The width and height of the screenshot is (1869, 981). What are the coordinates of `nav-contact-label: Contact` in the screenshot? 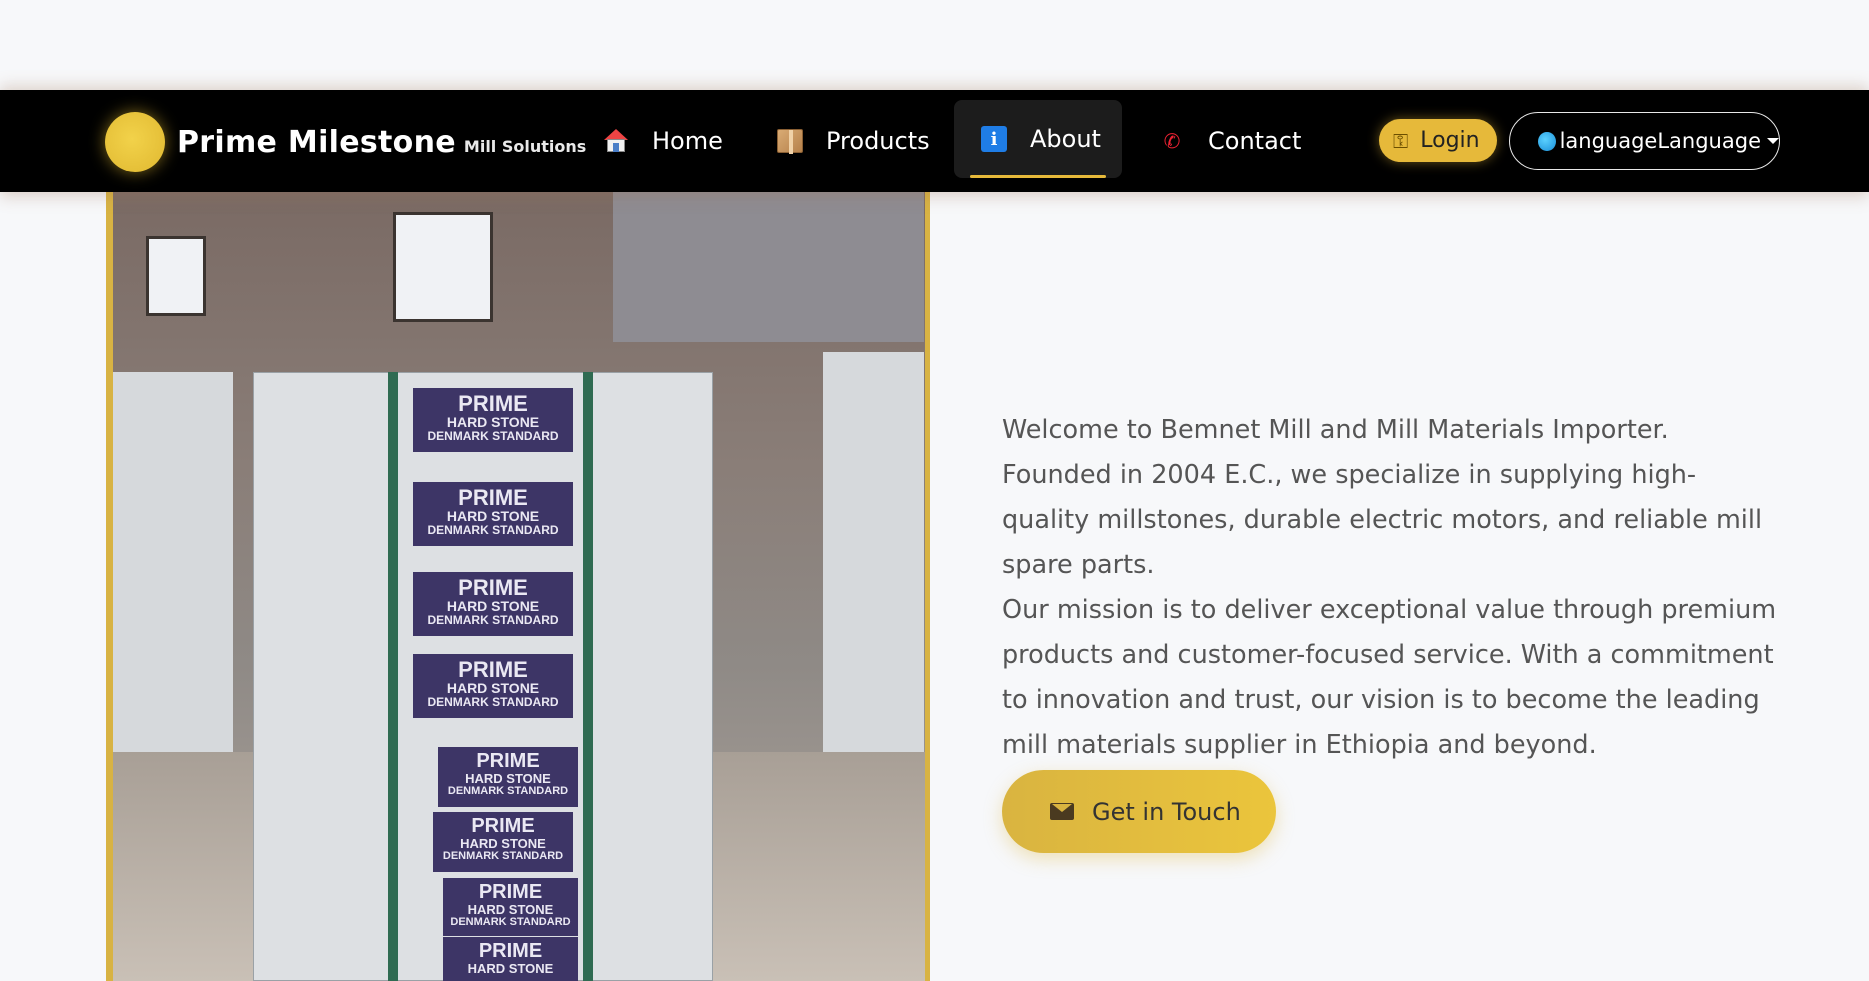 It's located at (1255, 141).